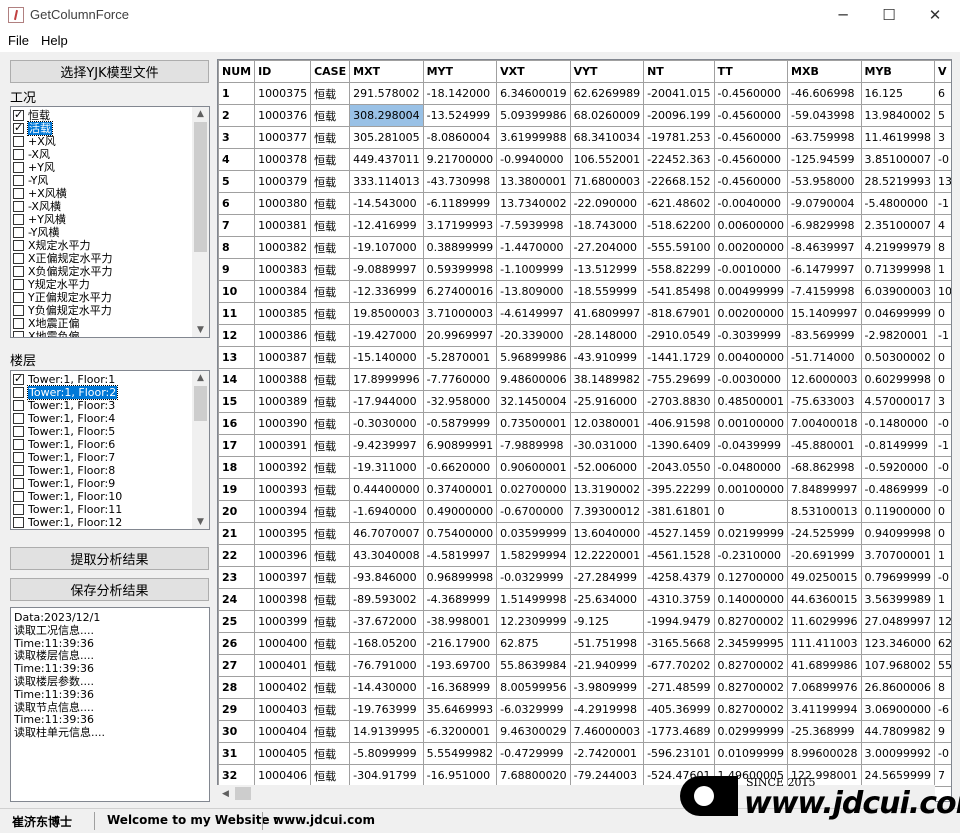 The image size is (960, 833). What do you see at coordinates (237, 423) in the screenshot?
I see `row-header: 16` at bounding box center [237, 423].